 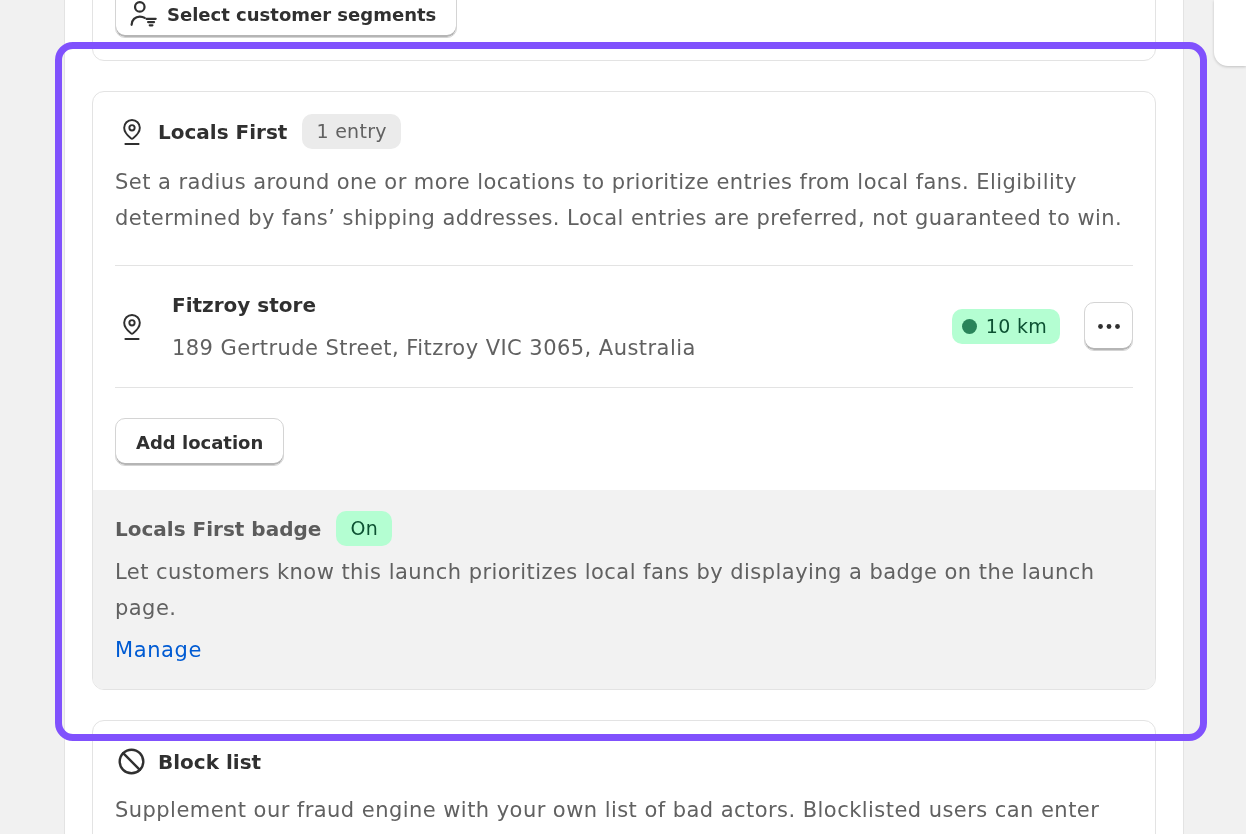 I want to click on location-name: Fitzroy store, so click(x=244, y=305).